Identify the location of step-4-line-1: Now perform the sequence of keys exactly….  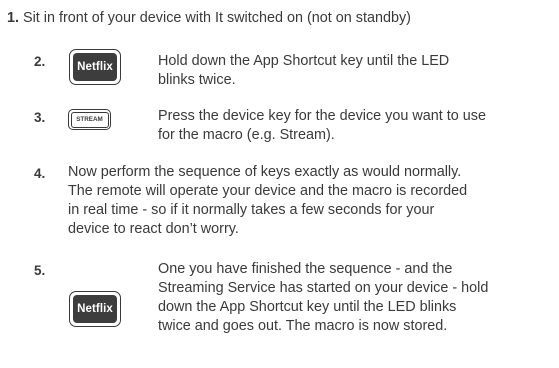
(265, 172).